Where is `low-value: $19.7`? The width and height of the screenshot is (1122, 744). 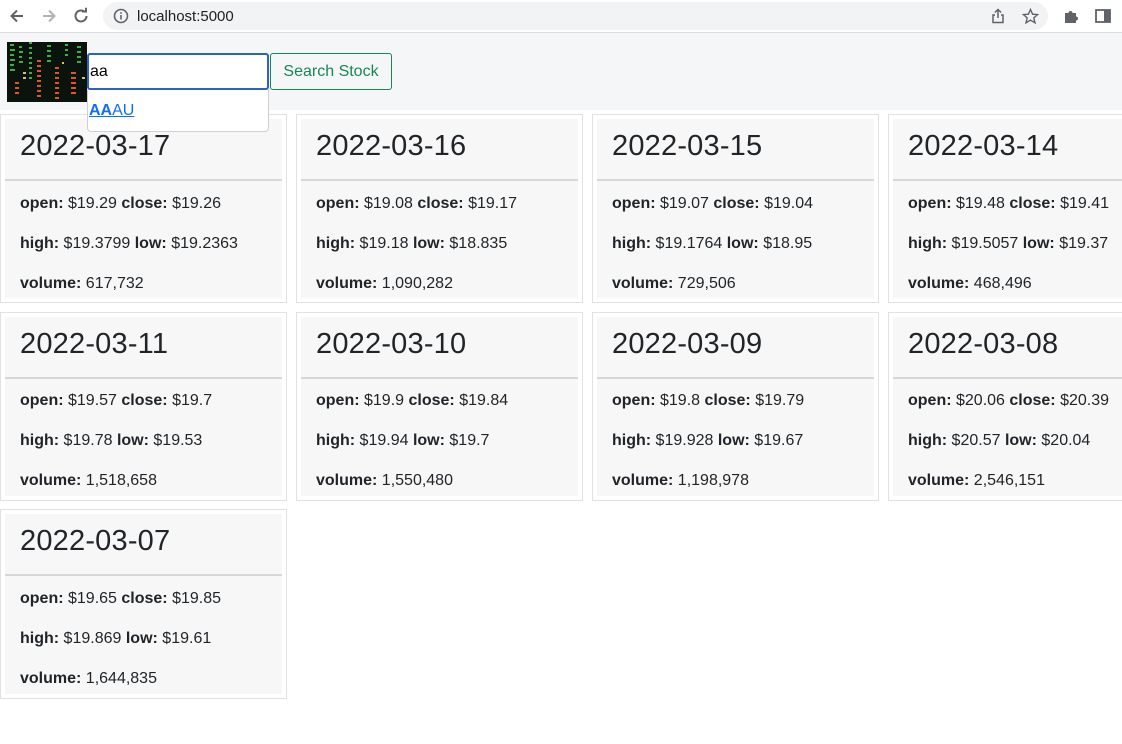
low-value: $19.7 is located at coordinates (469, 440).